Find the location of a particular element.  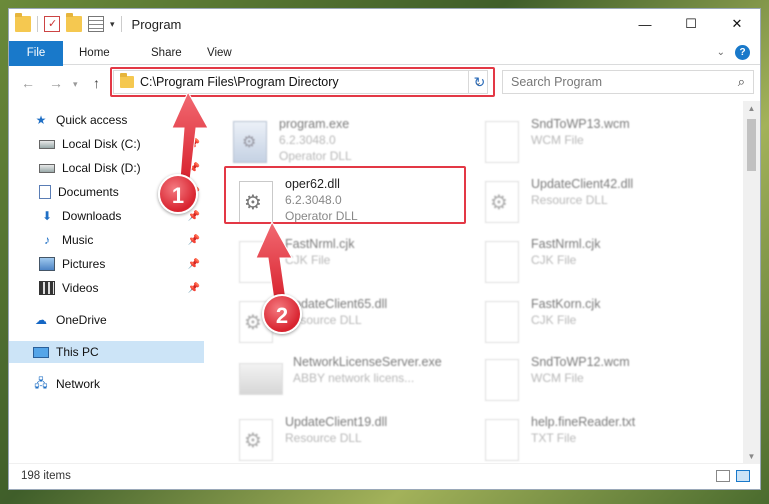

expand-ribbon-icon: ⌄ is located at coordinates (721, 52).